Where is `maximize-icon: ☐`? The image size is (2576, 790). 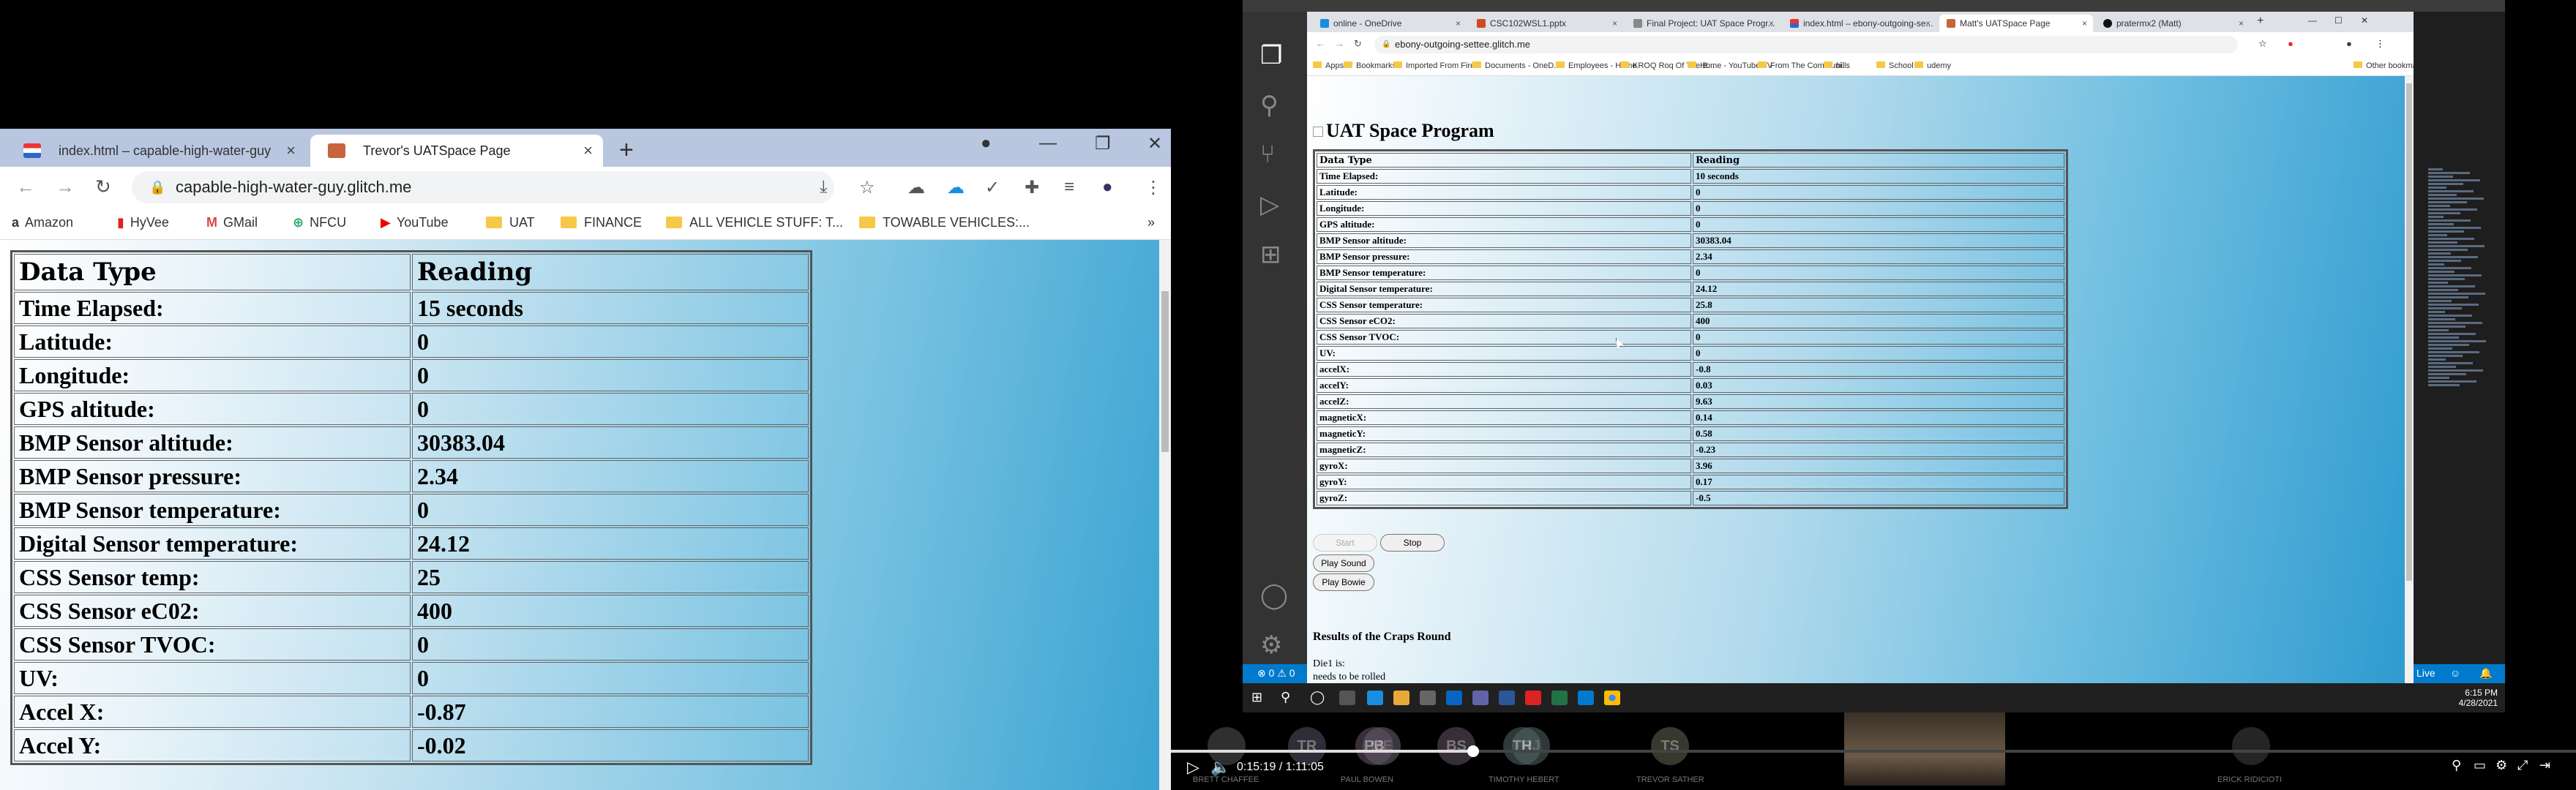
maximize-icon: ☐ is located at coordinates (2338, 20).